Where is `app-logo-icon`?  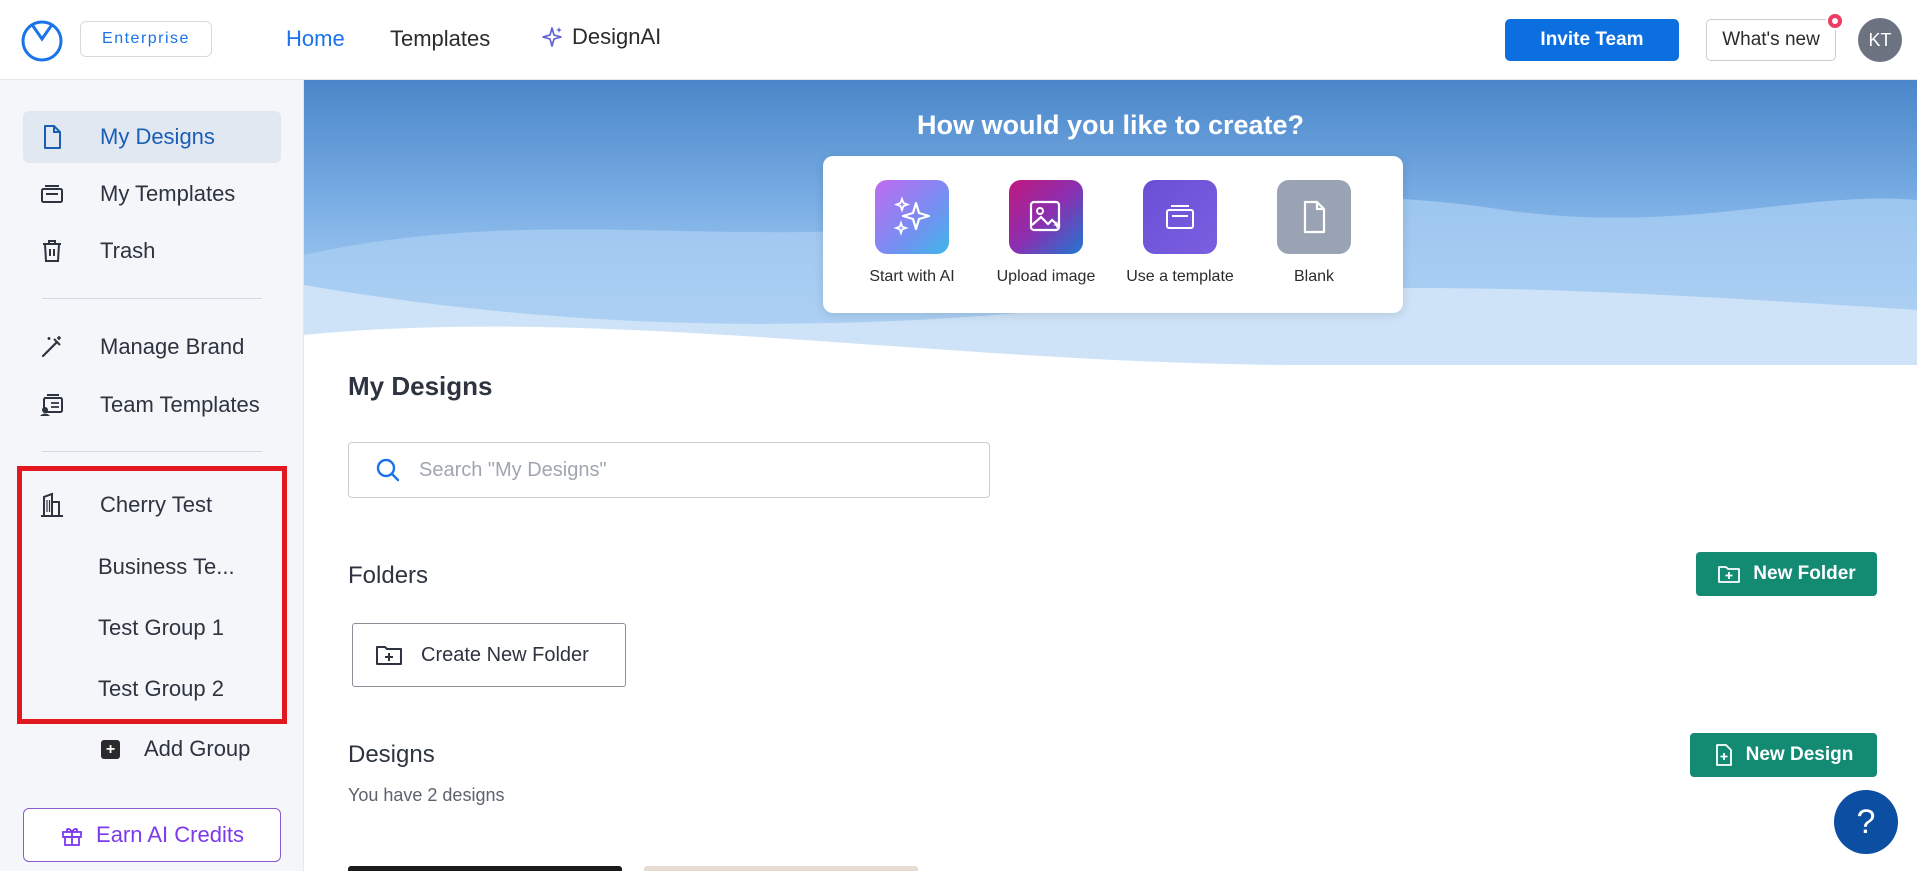 app-logo-icon is located at coordinates (42, 40).